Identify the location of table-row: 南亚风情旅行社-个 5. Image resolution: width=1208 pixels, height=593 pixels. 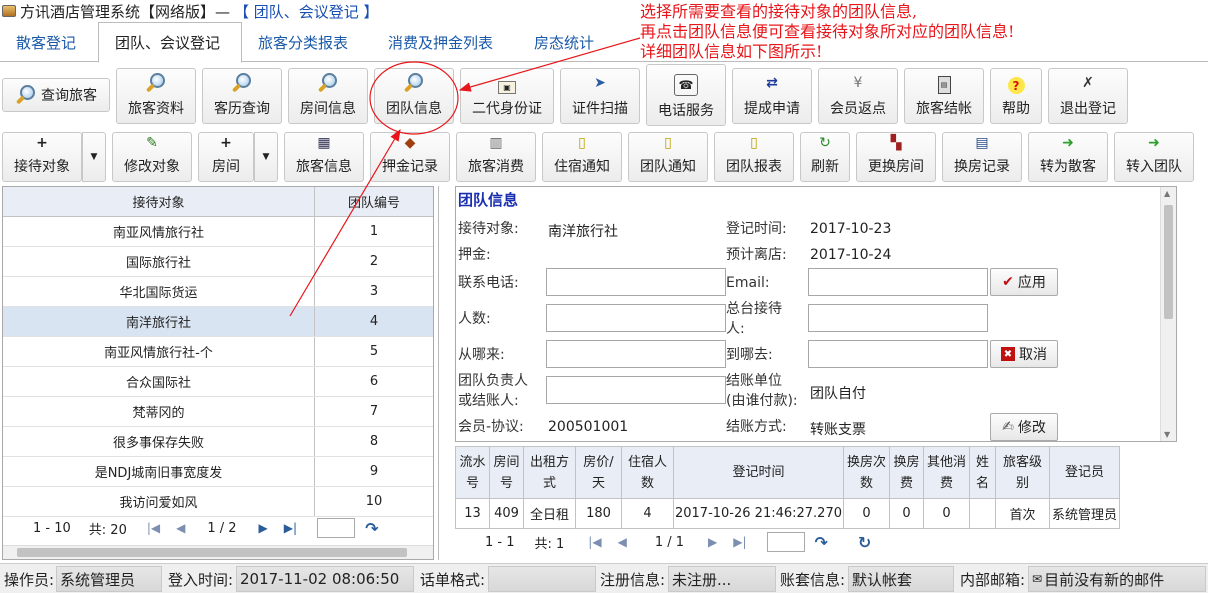
(218, 352).